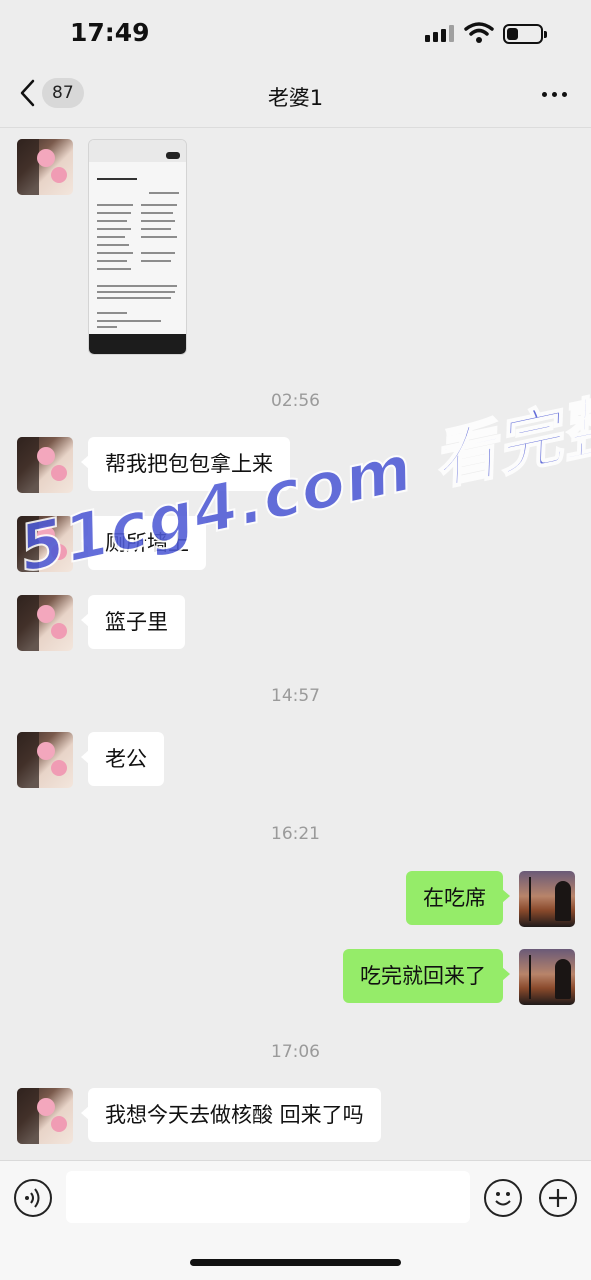 Image resolution: width=591 pixels, height=1280 pixels. Describe the element at coordinates (426, 976) in the screenshot. I see `message-bubble-outgoing: 吃完就回来了` at that location.